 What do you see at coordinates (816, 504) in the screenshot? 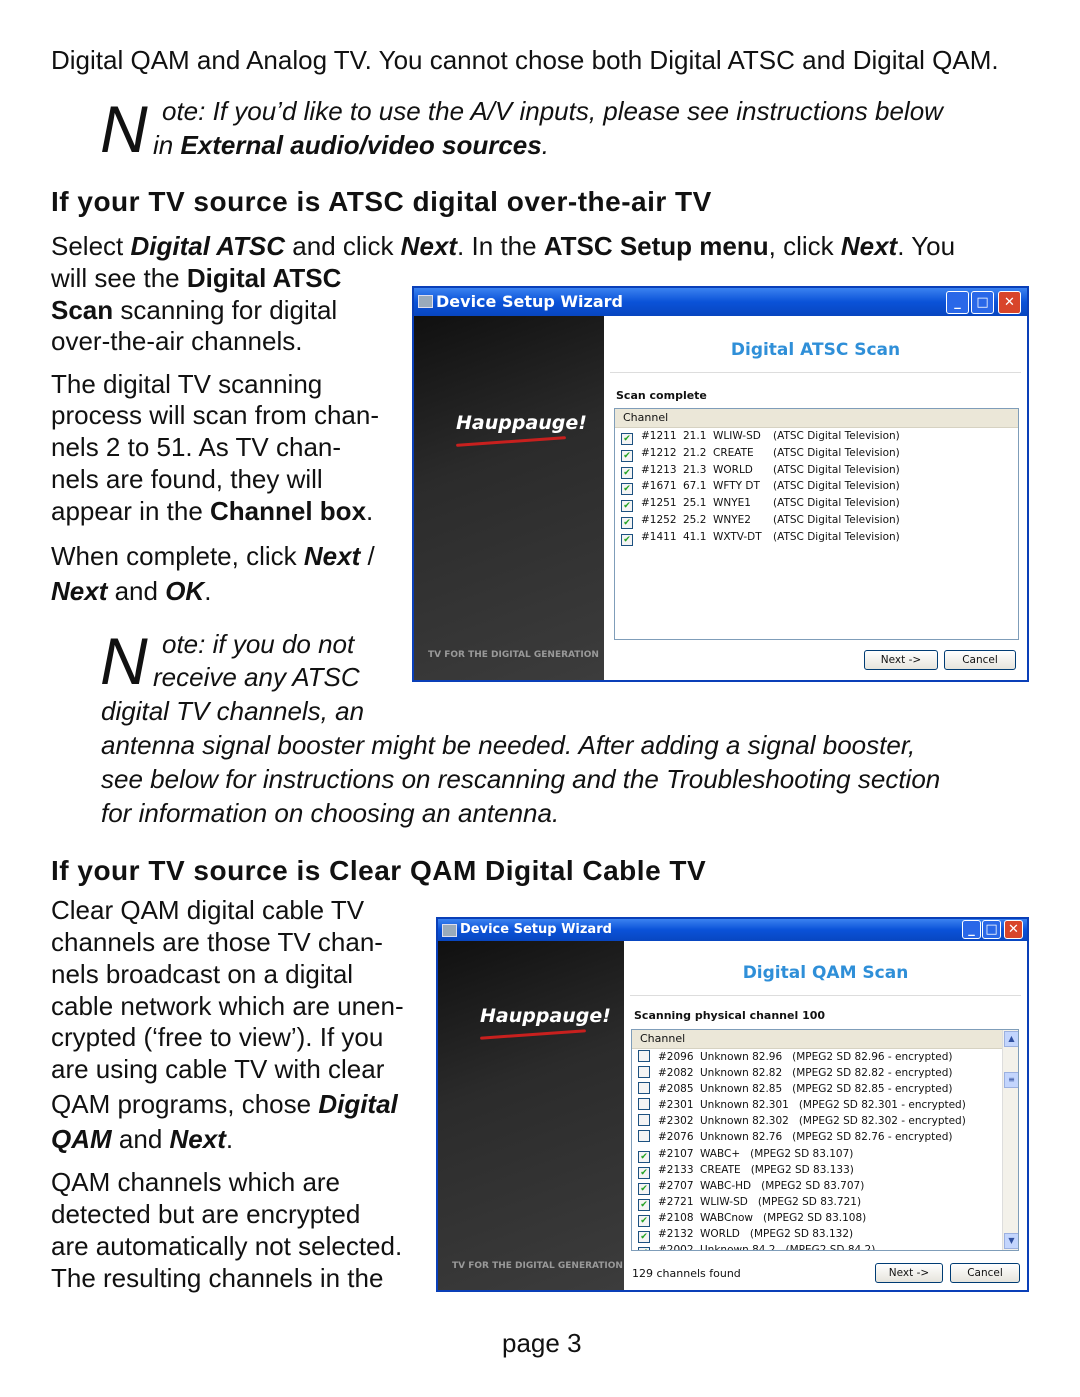
I see `channel-row: ✔ #1251 25.1 WNYE1 (ATSC Digital Television)` at bounding box center [816, 504].